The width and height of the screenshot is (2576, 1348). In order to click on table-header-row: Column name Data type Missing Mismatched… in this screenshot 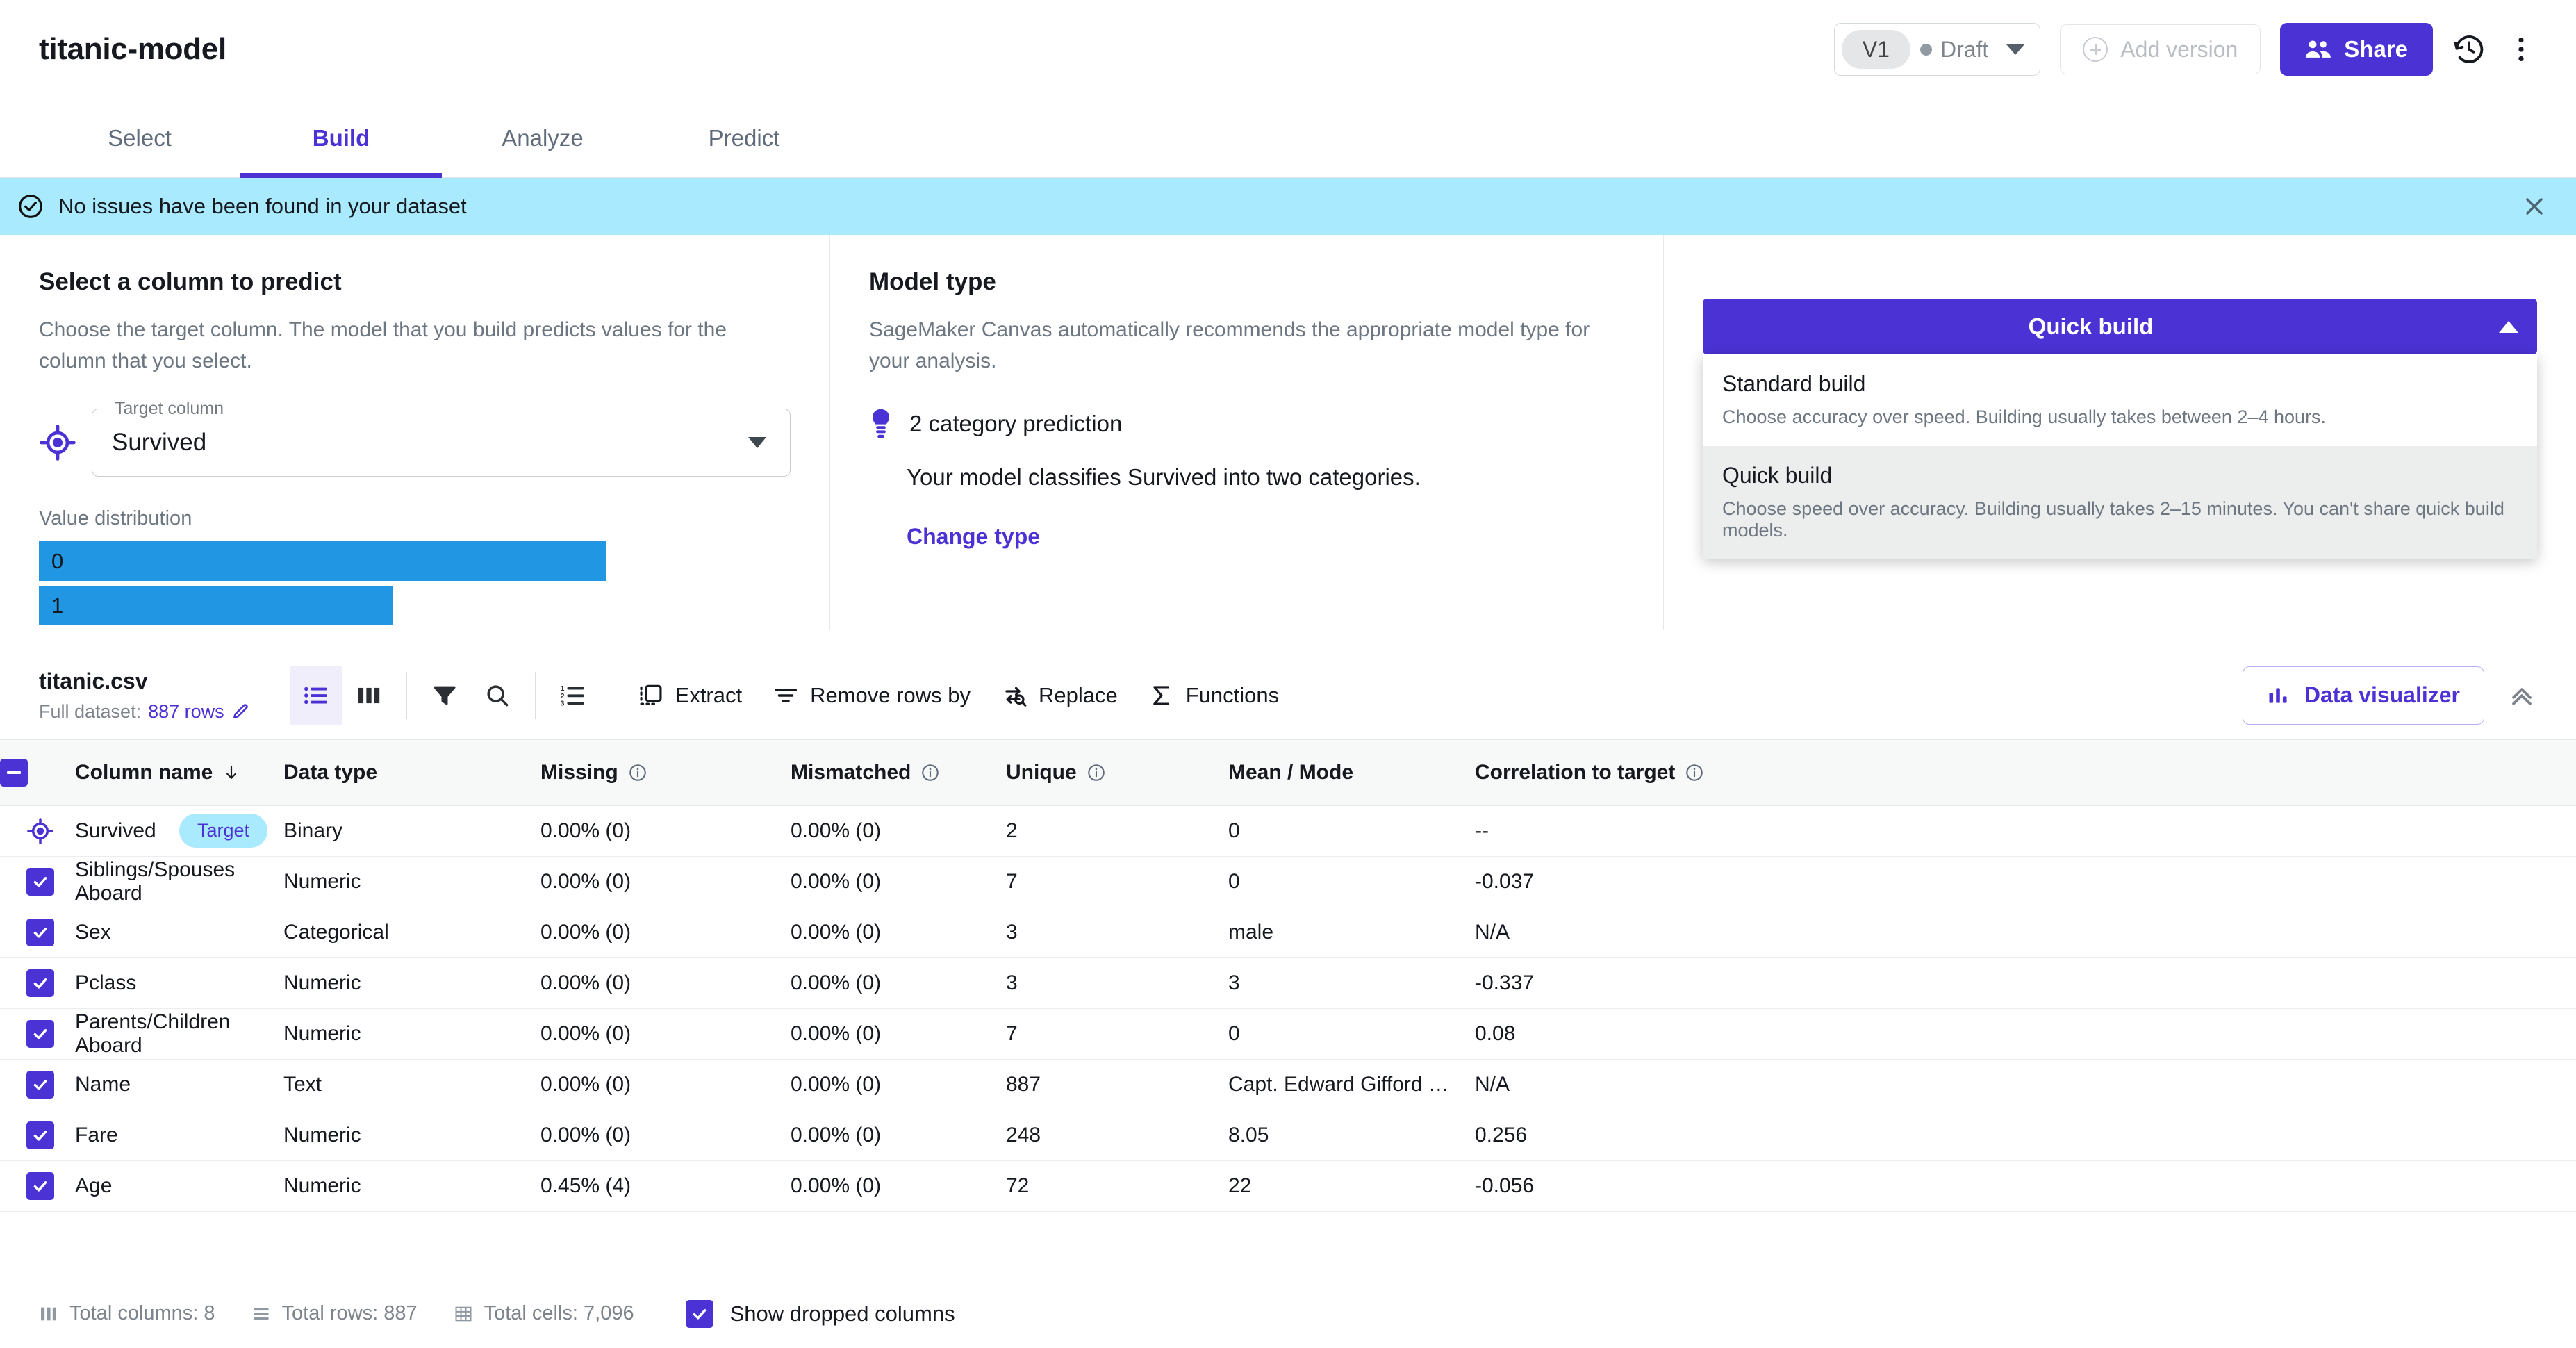, I will do `click(1288, 773)`.